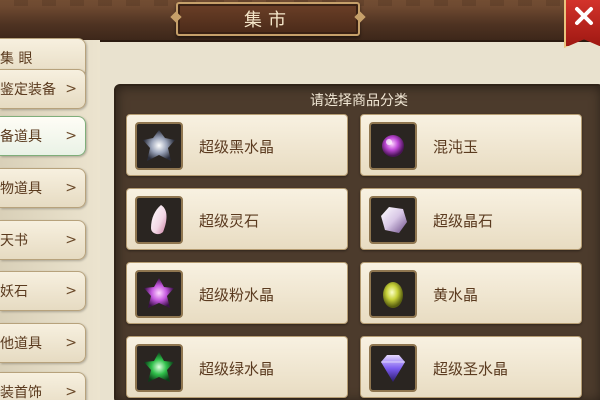 This screenshot has height=400, width=600. Describe the element at coordinates (43, 291) in the screenshot. I see `sidebar-item-demon-stone: 妖石 >` at that location.